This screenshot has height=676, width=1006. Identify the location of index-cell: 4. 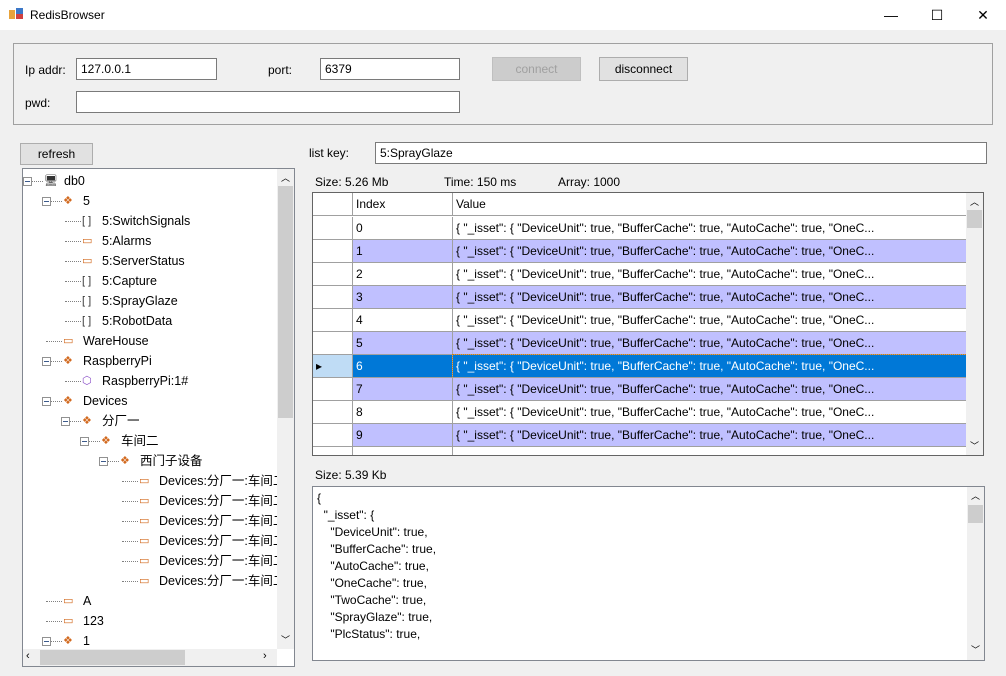
(403, 320).